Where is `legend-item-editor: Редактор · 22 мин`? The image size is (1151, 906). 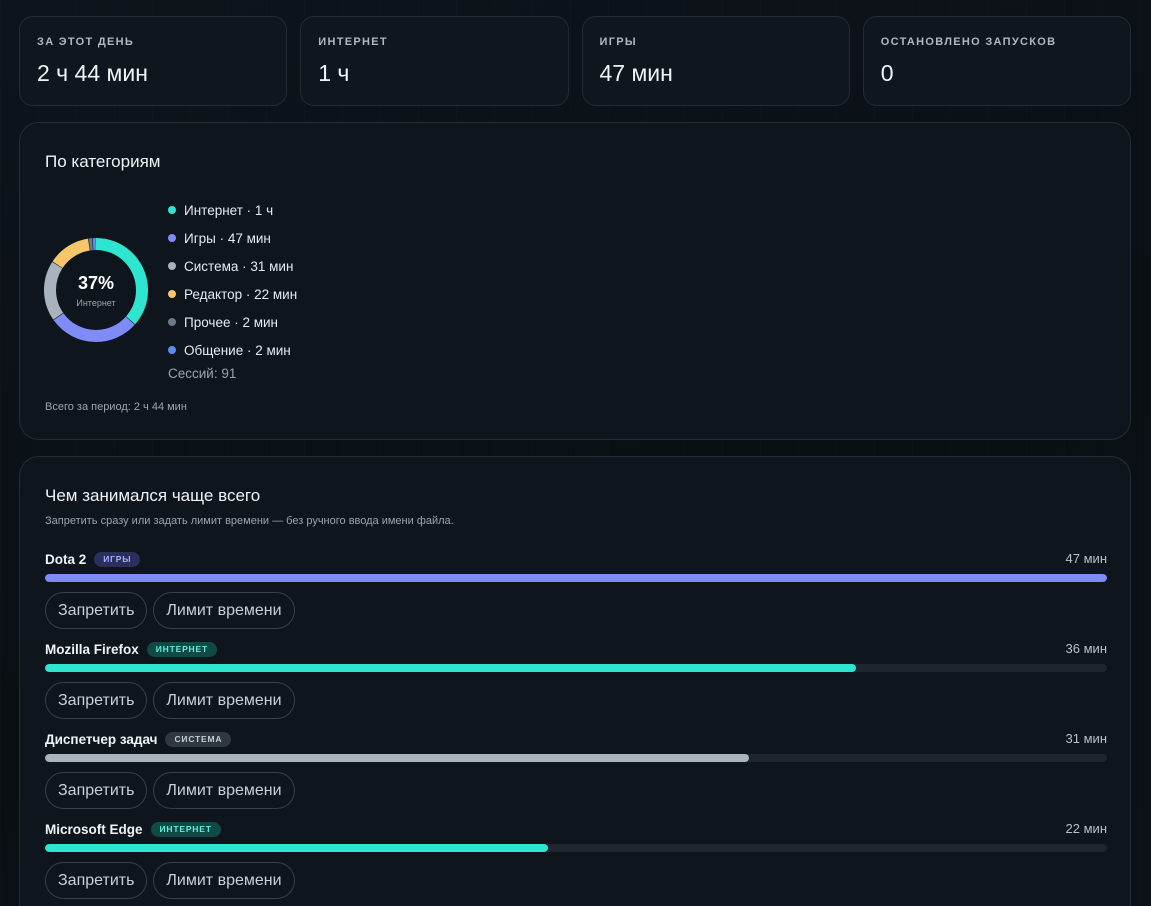 legend-item-editor: Редактор · 22 мин is located at coordinates (232, 294).